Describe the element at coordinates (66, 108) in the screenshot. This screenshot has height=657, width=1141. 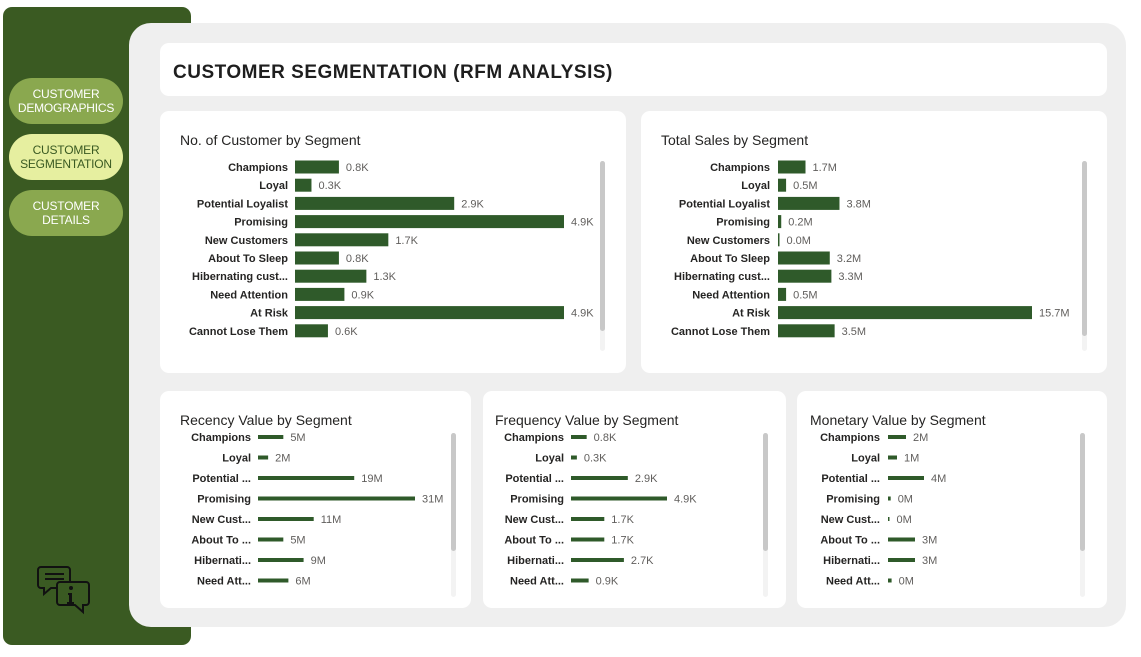
I see `nav-label-line2: DEMOGRAPHICS` at that location.